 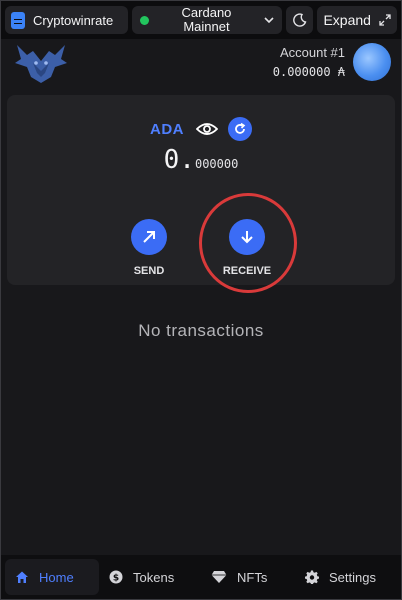 I want to click on asset-label: ADA, so click(x=167, y=129).